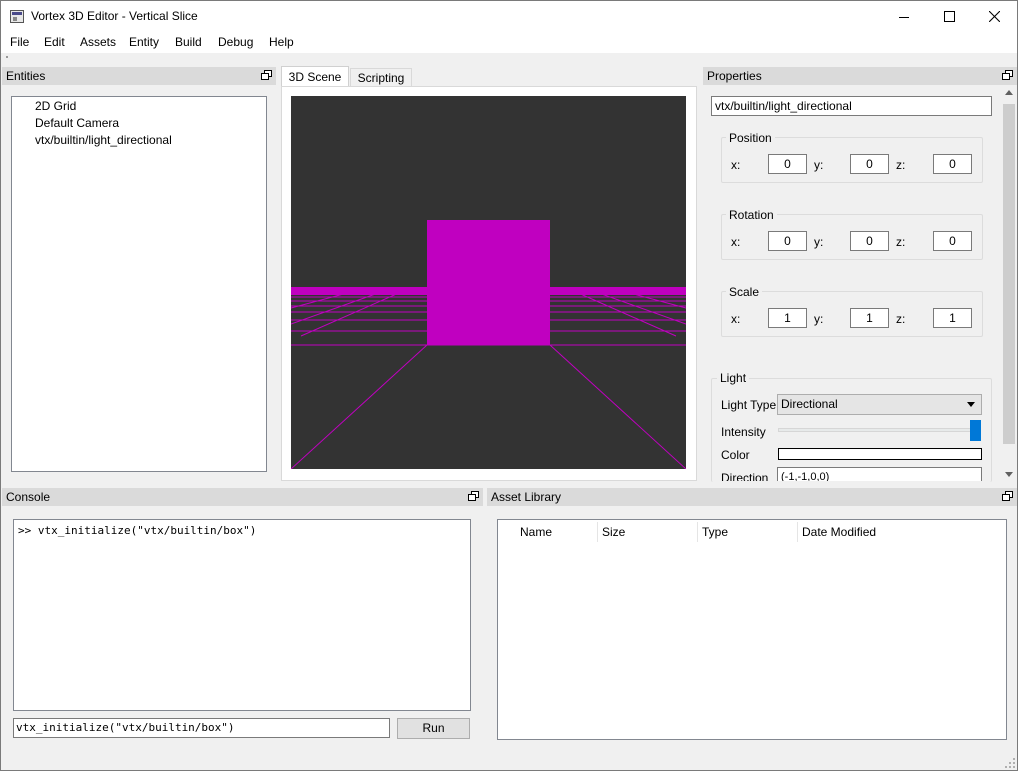  I want to click on menu-file: File, so click(19, 42).